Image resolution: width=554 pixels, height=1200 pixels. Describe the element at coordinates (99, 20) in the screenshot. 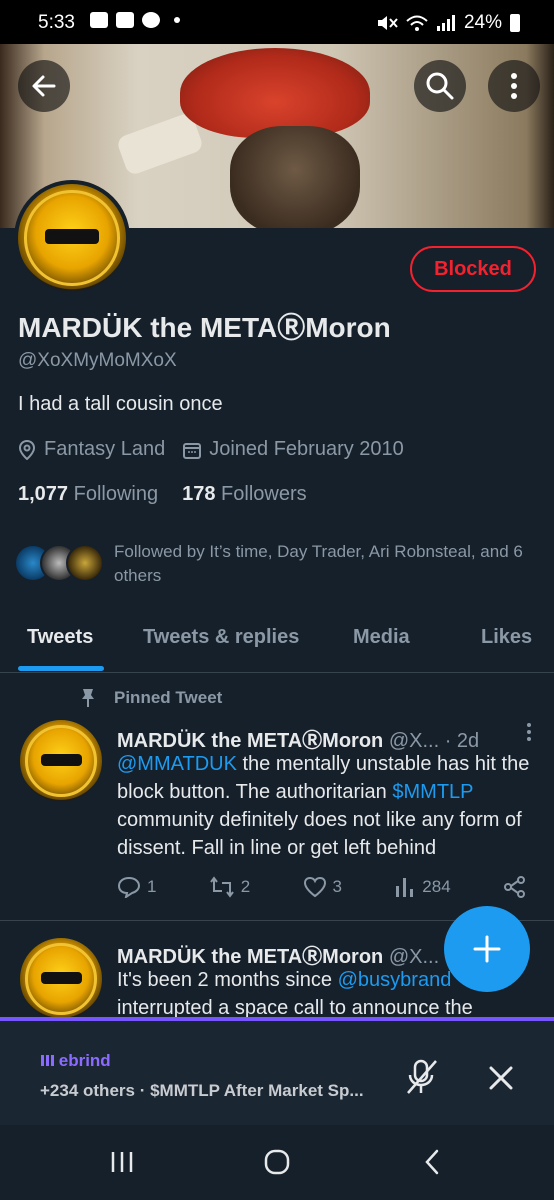

I see `gallery-icon` at that location.